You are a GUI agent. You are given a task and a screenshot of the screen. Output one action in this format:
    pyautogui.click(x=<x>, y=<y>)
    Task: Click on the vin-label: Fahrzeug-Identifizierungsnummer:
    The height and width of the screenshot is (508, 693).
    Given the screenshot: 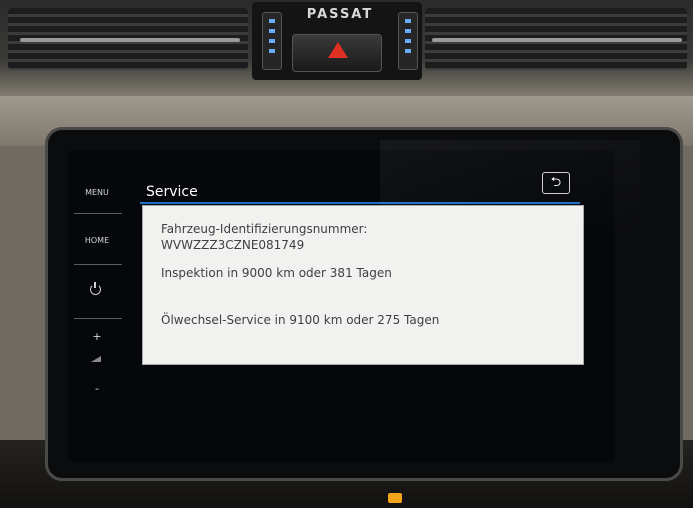 What is the action you would take?
    pyautogui.click(x=264, y=229)
    